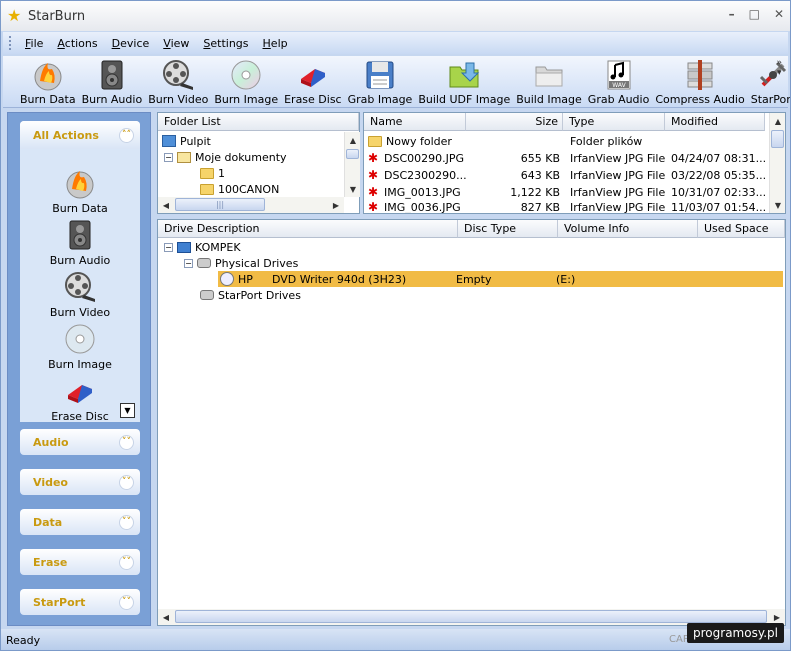 This screenshot has height=651, width=791. Describe the element at coordinates (131, 43) in the screenshot. I see `menu-device: Device` at that location.